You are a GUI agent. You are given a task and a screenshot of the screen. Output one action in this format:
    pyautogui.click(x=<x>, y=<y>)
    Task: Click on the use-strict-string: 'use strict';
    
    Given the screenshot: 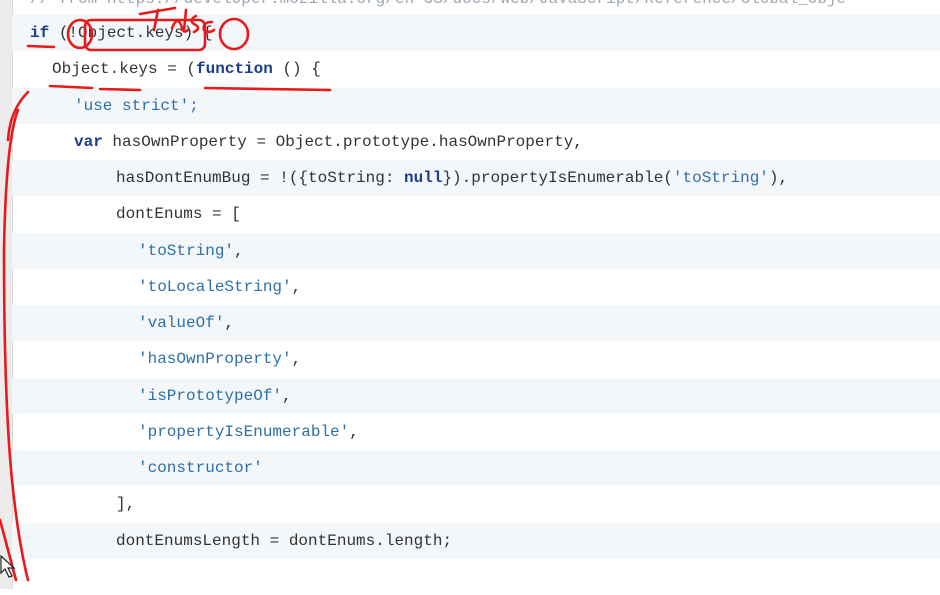 What is the action you would take?
    pyautogui.click(x=136, y=105)
    